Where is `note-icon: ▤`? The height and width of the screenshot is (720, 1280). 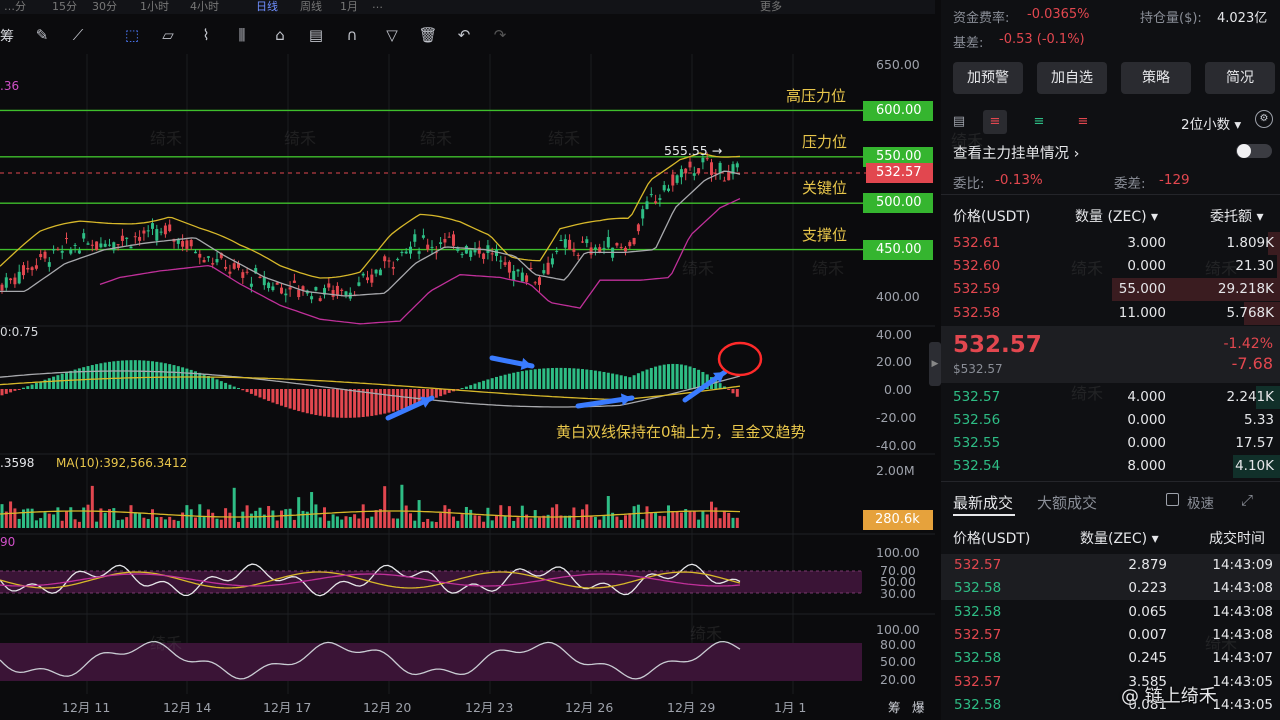 note-icon: ▤ is located at coordinates (316, 35).